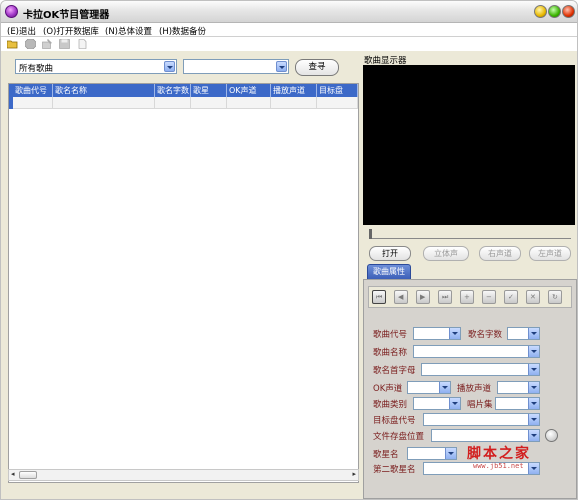  I want to click on next-record-button: ▶, so click(423, 297).